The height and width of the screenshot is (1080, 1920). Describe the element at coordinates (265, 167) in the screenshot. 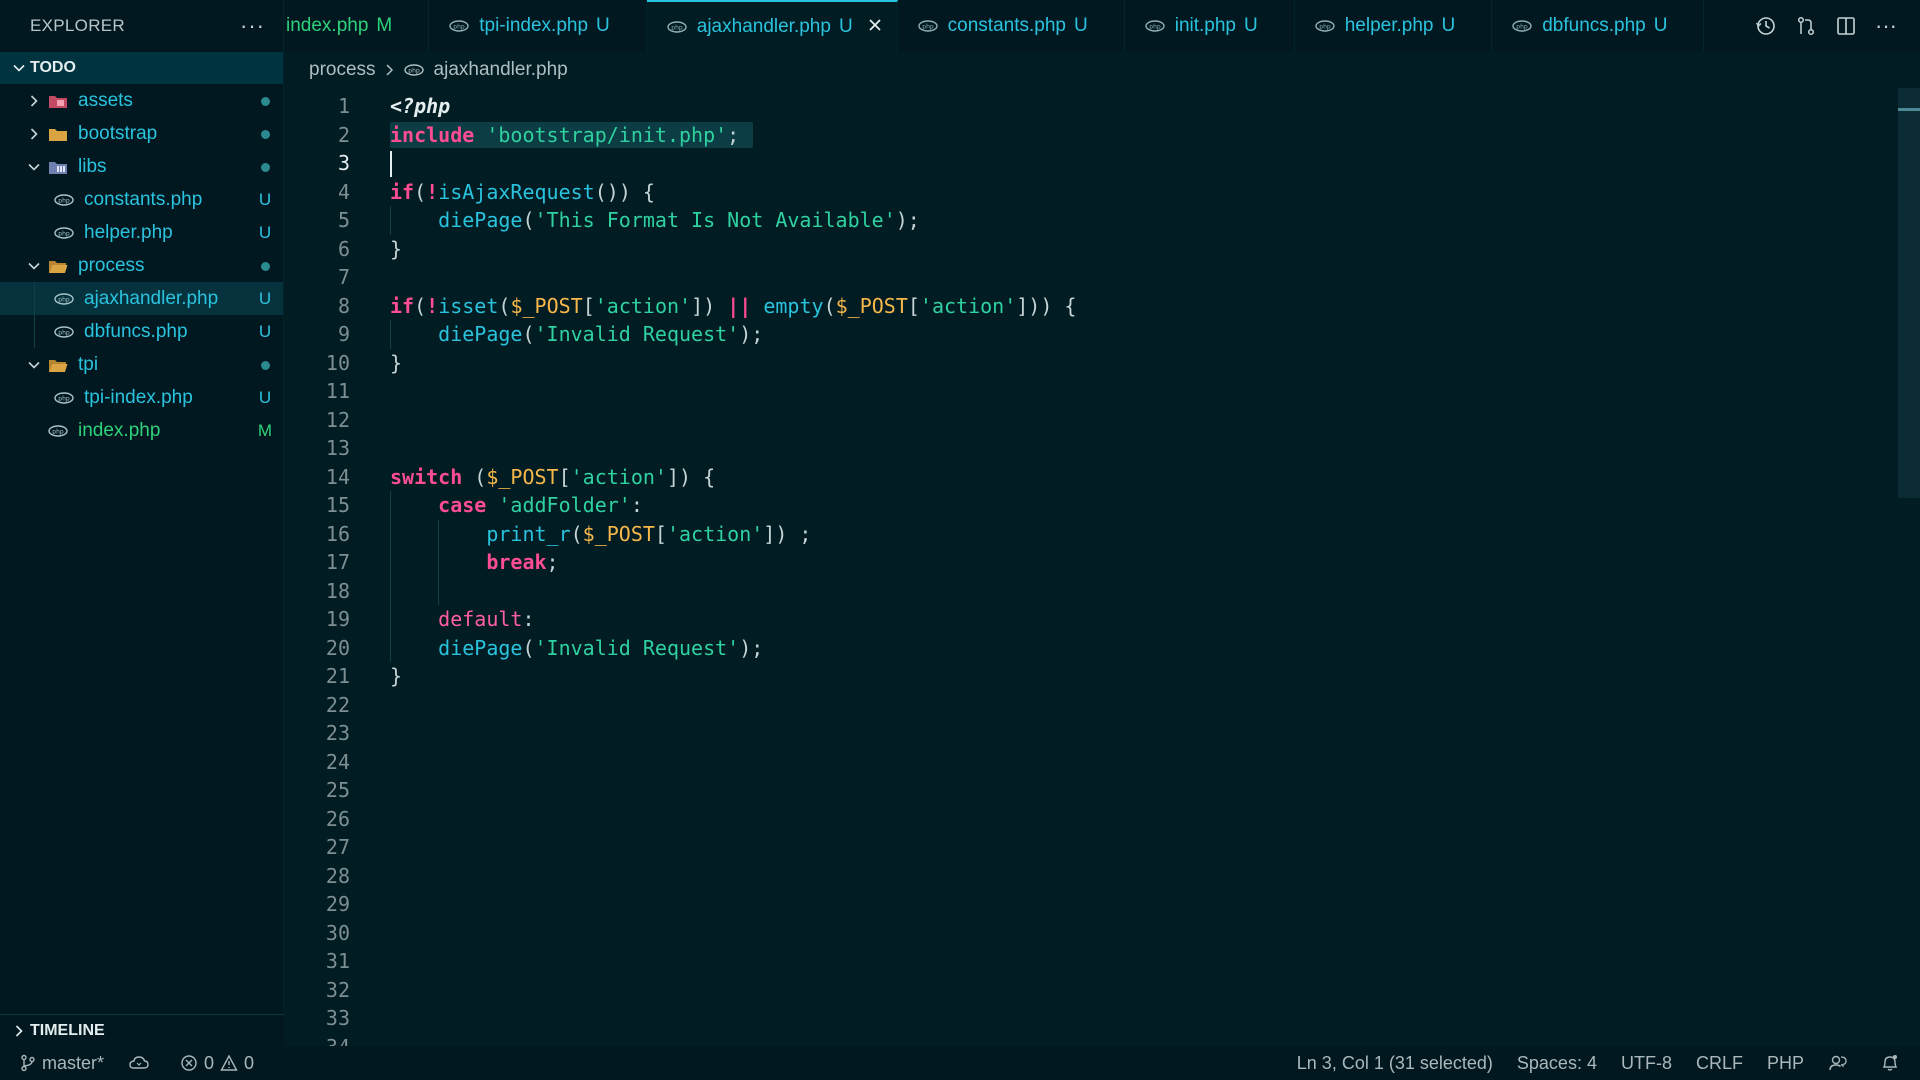

I see `git-status-dot` at that location.